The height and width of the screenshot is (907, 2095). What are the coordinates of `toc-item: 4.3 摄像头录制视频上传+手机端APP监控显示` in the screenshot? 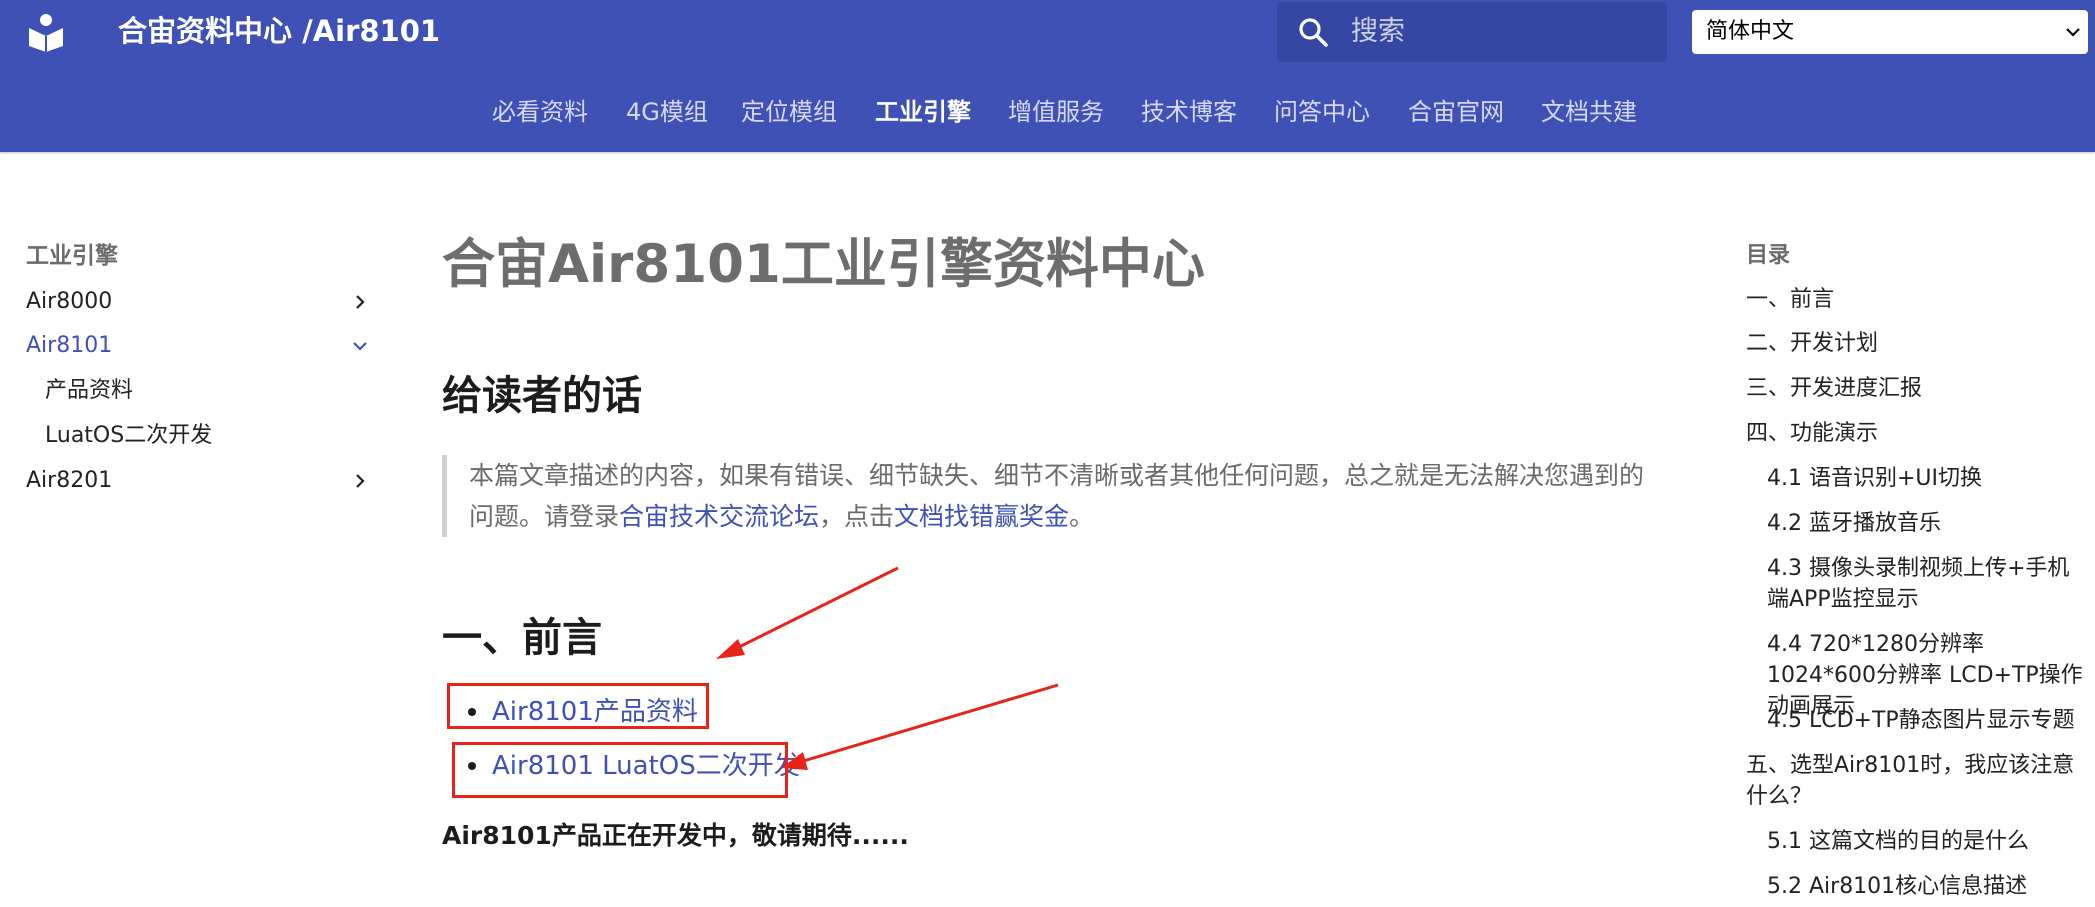 It's located at (1926, 584).